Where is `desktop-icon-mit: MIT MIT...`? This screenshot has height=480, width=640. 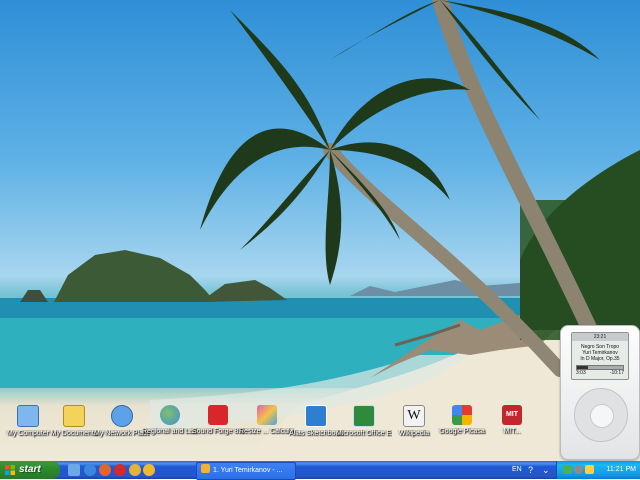
desktop-icon-mit: MIT MIT... is located at coordinates (512, 430).